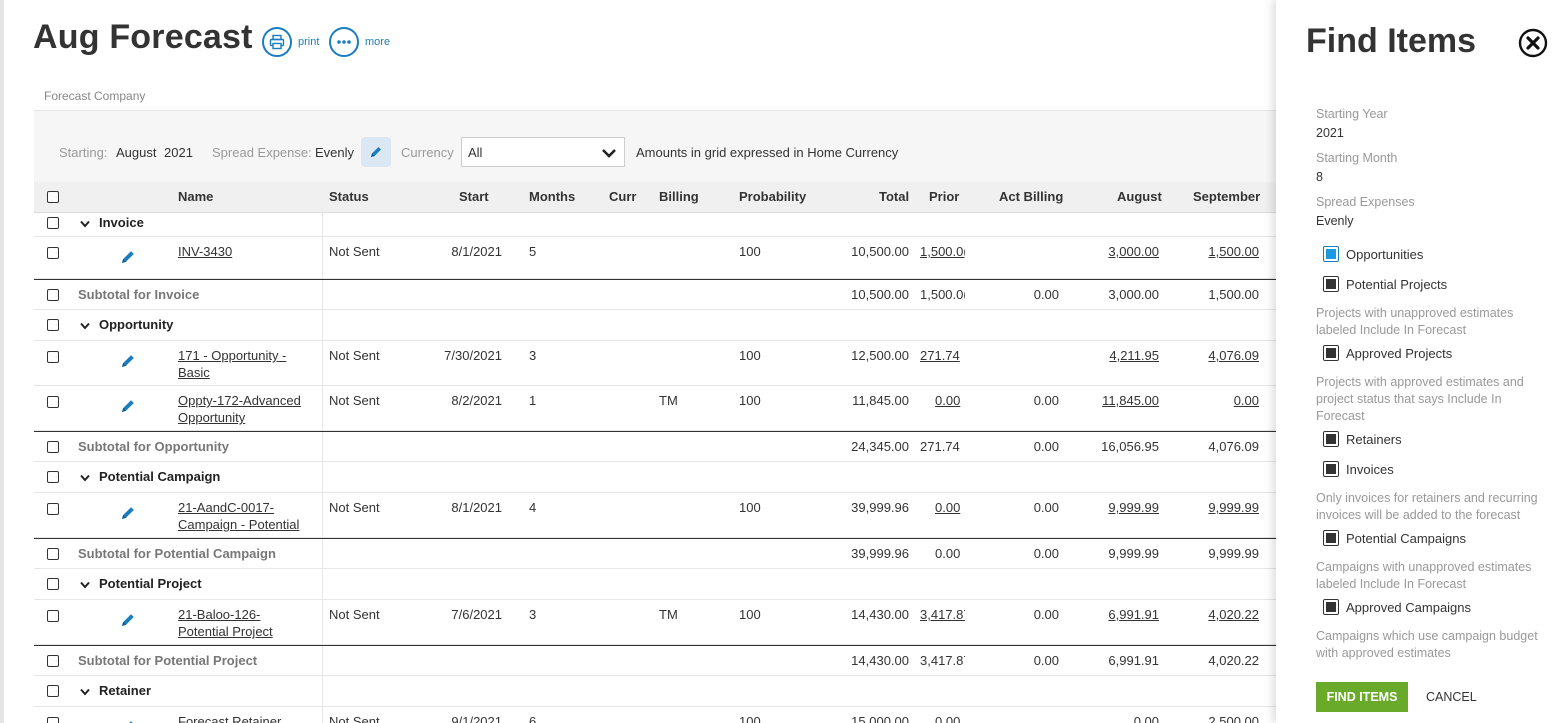 This screenshot has width=1568, height=723. I want to click on page-title: Aug Forecast, so click(143, 37).